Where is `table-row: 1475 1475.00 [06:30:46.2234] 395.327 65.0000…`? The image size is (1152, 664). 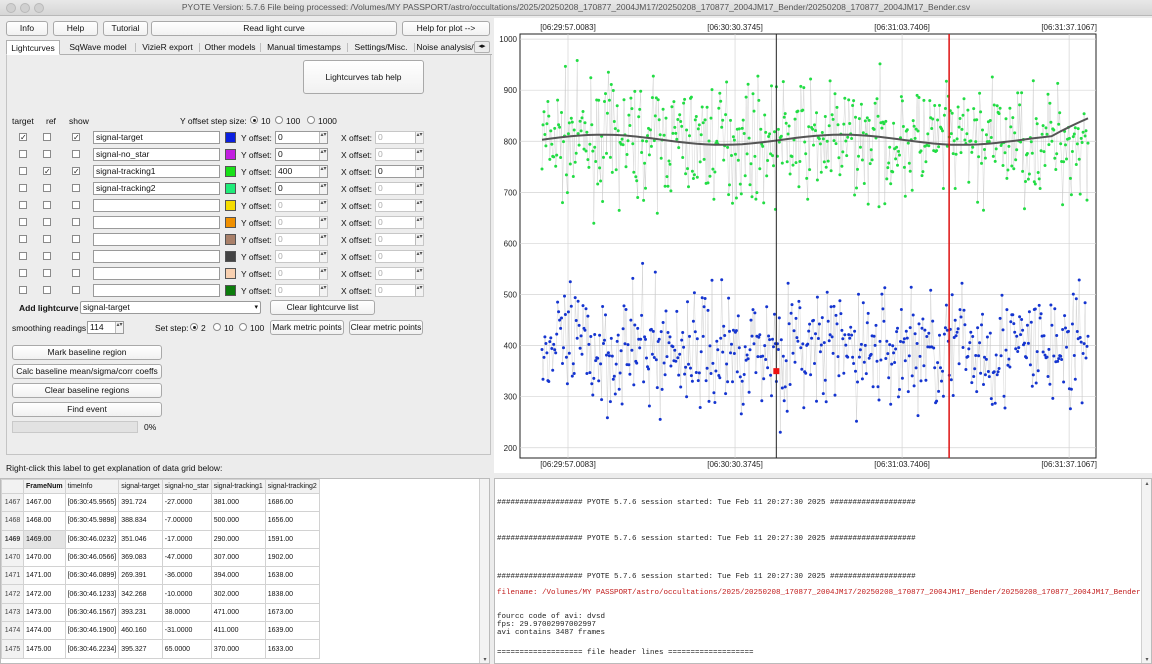 table-row: 1475 1475.00 [06:30:46.2234] 395.327 65.0000… is located at coordinates (160, 649).